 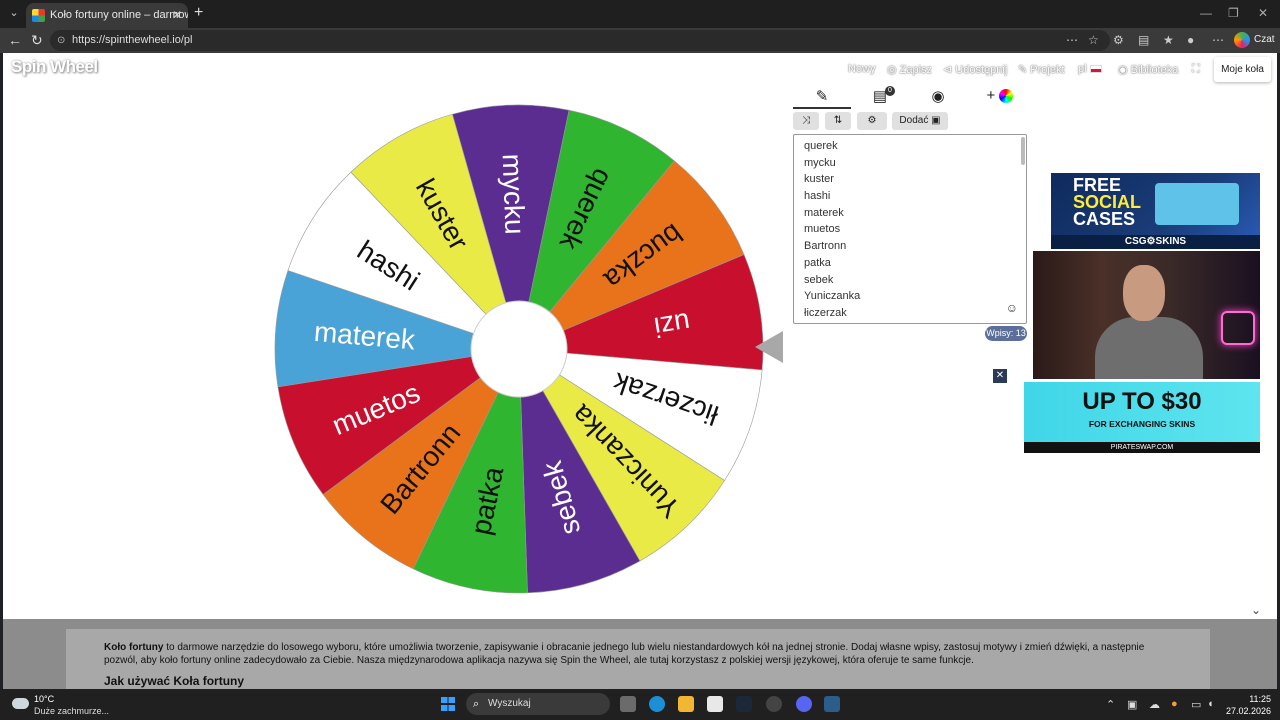 I want to click on color-wheel-icon, so click(x=1006, y=96).